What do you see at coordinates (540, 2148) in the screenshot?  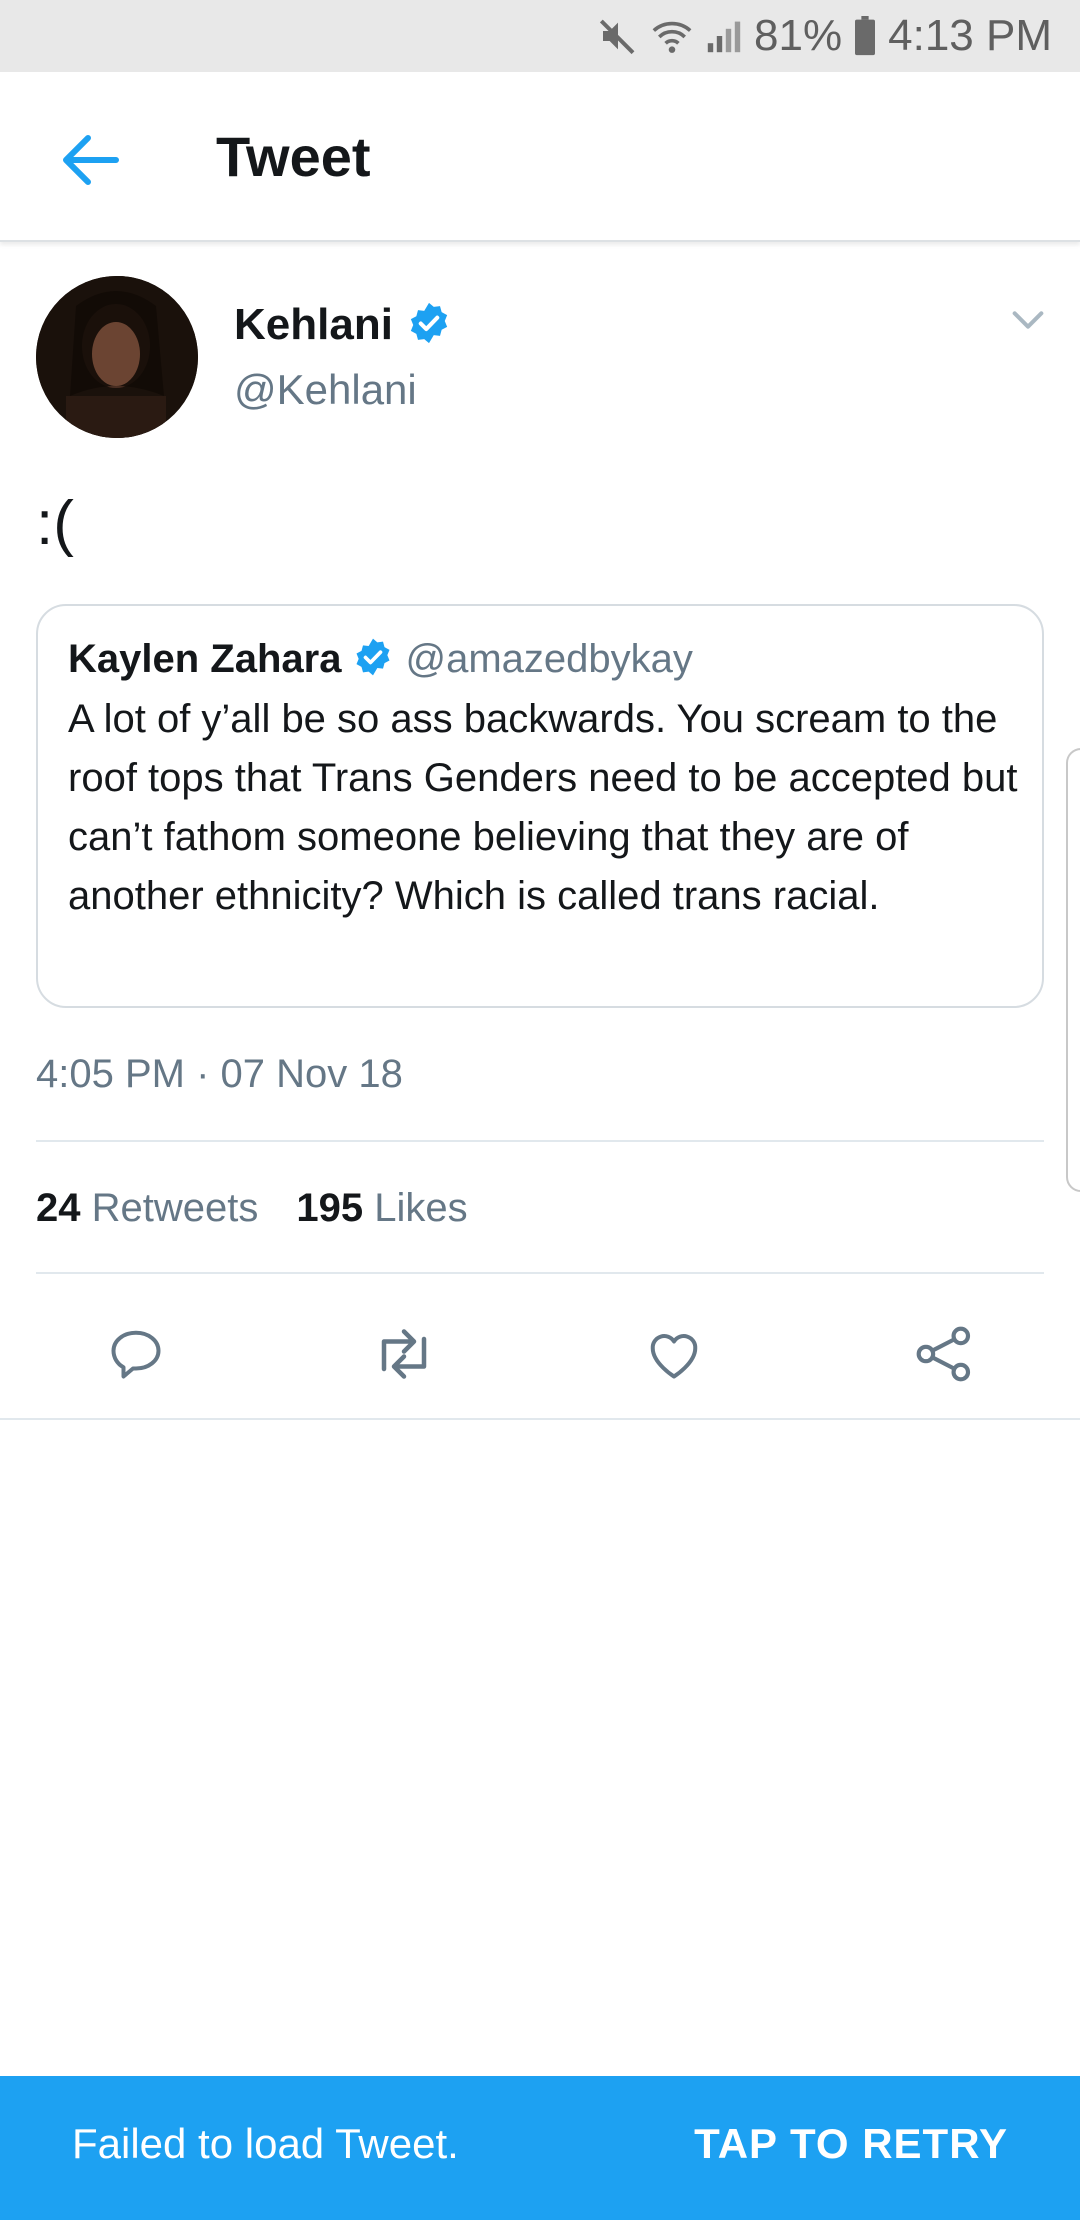 I see `error-snackbar: Failed to load Tweet. TAP TO RETRY` at bounding box center [540, 2148].